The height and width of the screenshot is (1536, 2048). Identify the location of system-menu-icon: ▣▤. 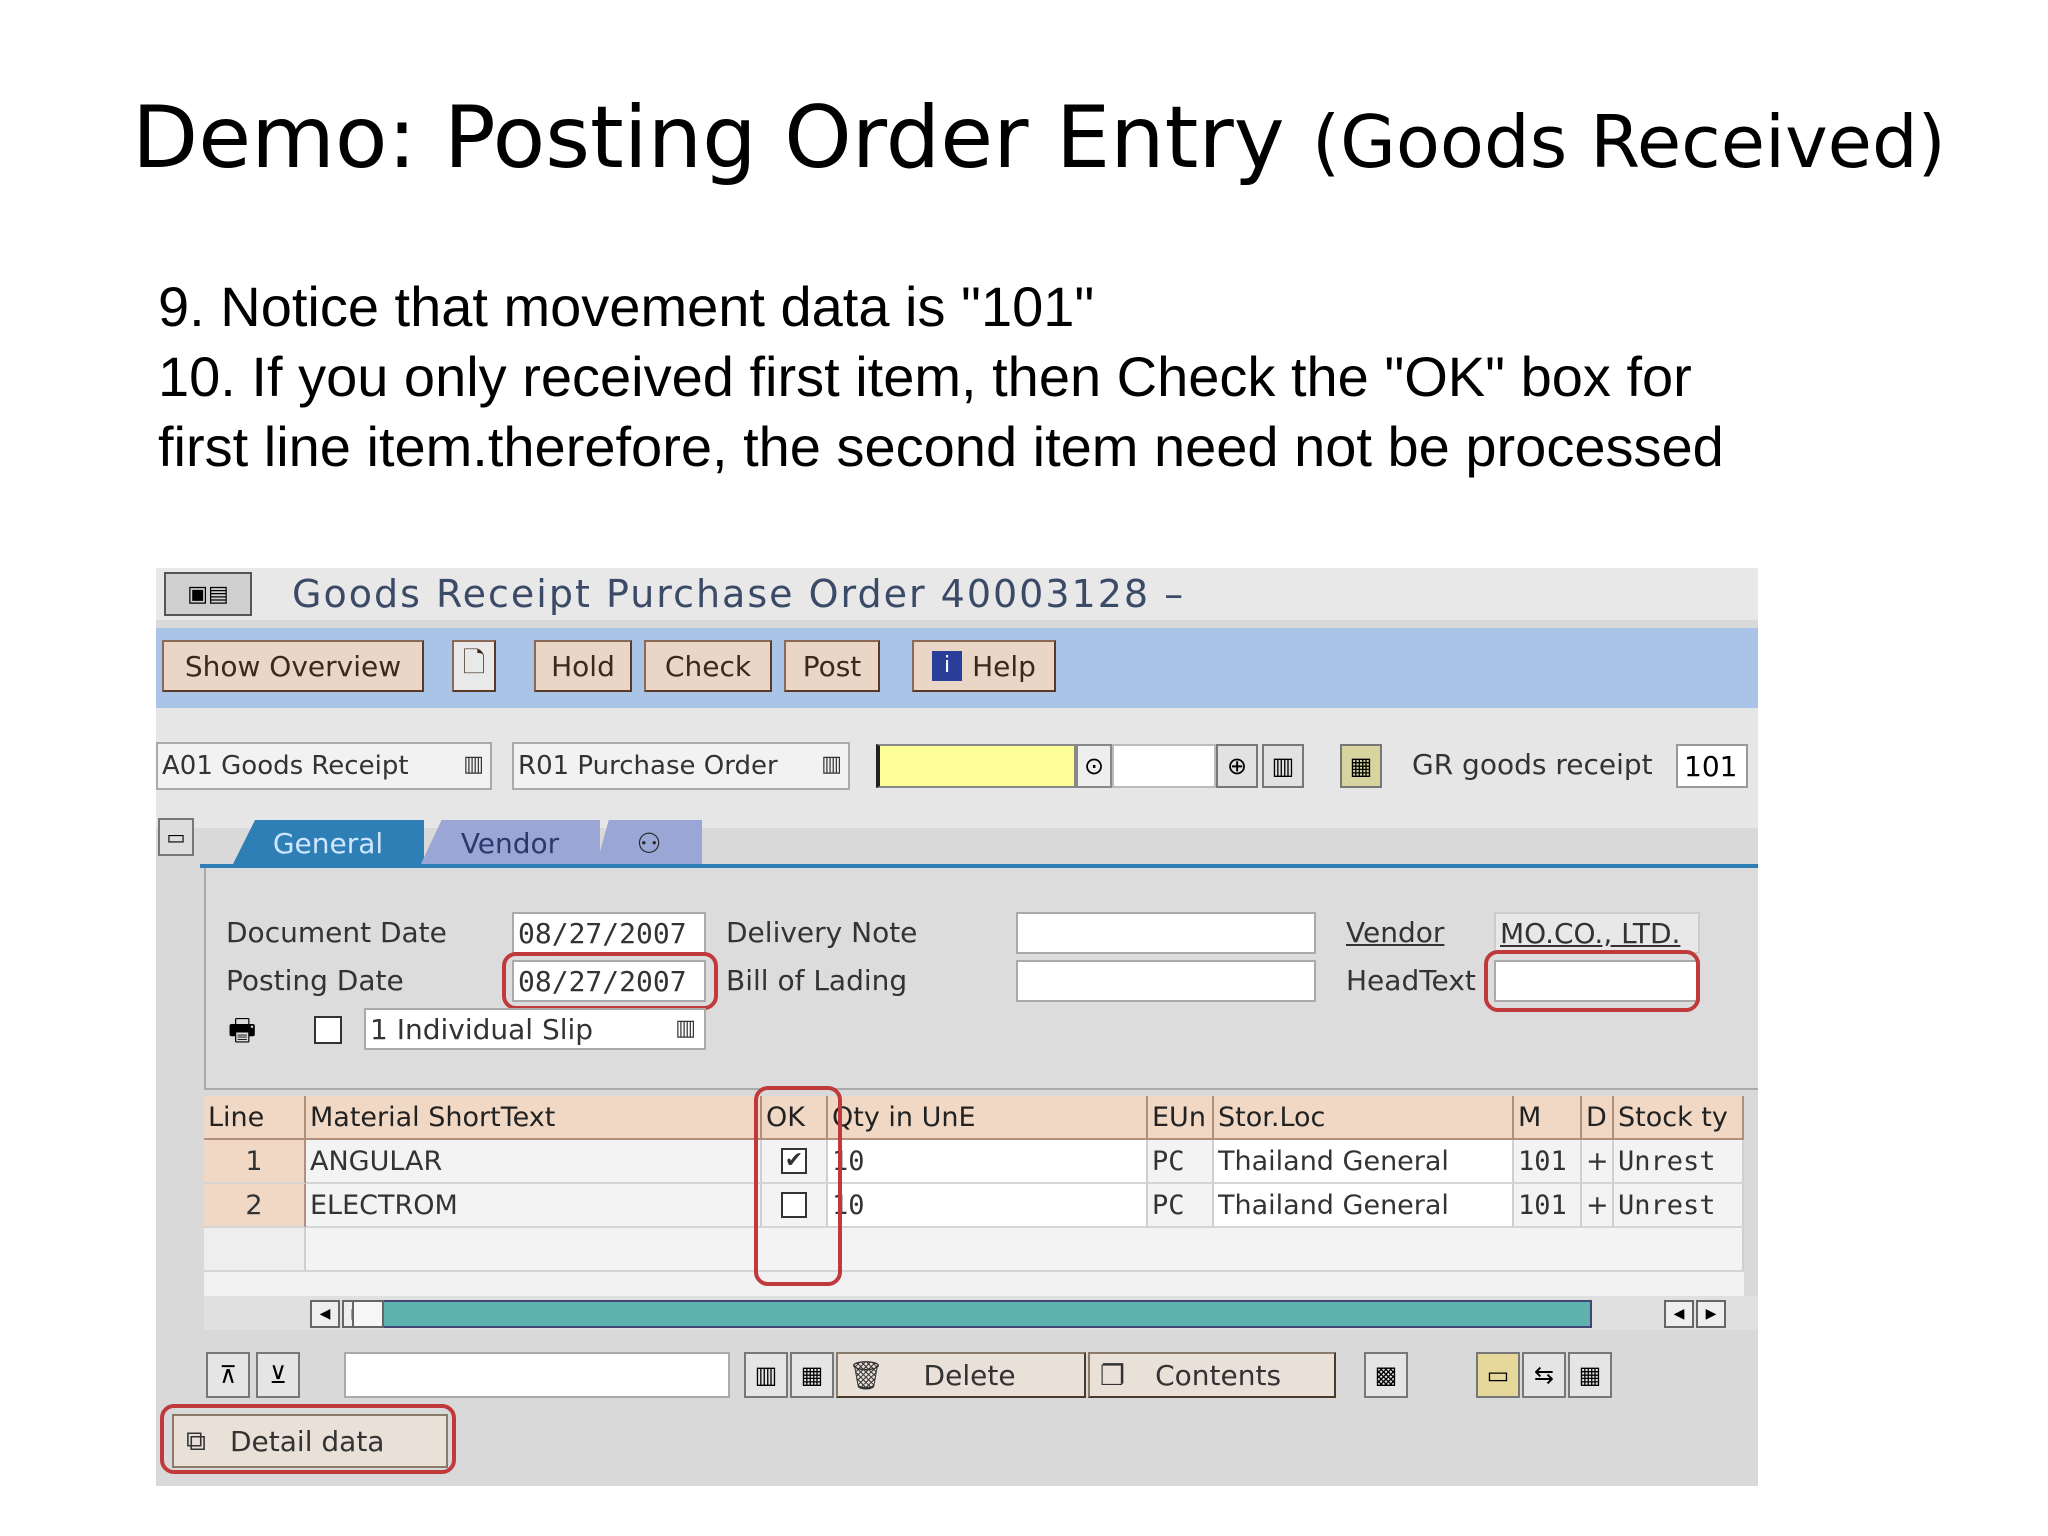
(208, 594).